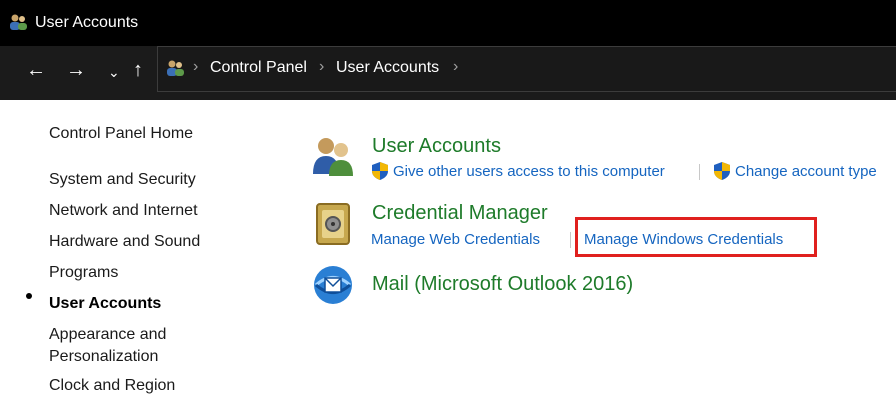 This screenshot has width=896, height=397. What do you see at coordinates (455, 239) in the screenshot?
I see `task-manage-web-credentials: Manage Web Credentials` at bounding box center [455, 239].